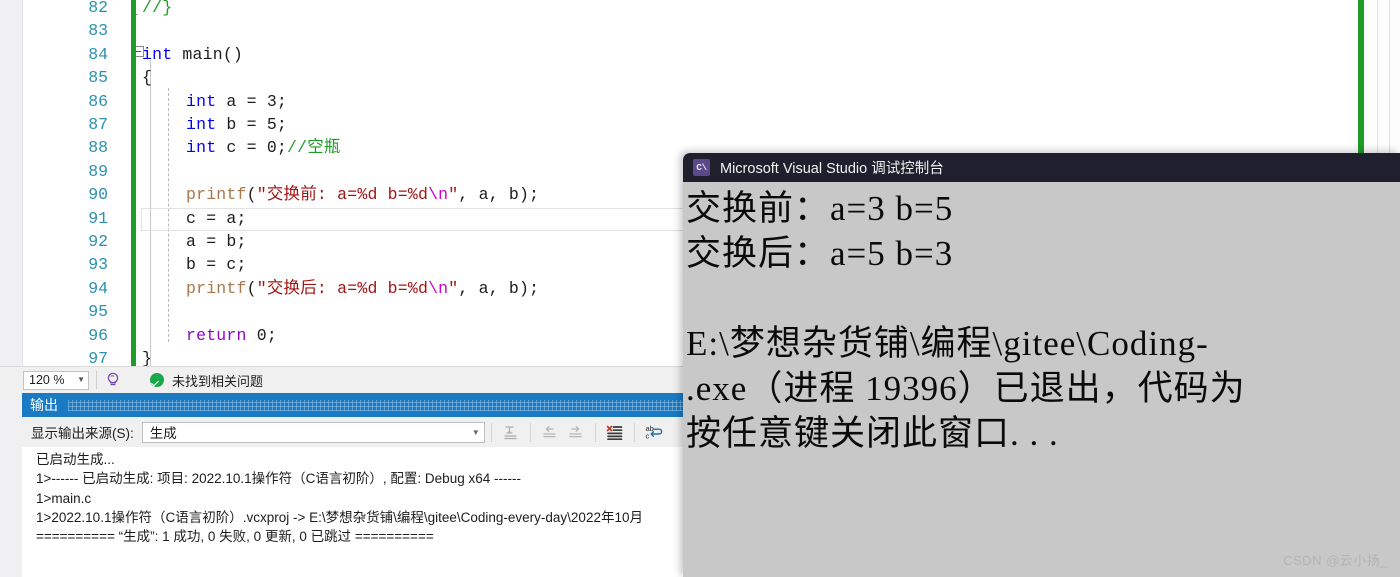 The image size is (1400, 577). What do you see at coordinates (157, 380) in the screenshot?
I see `no-issues-found-icon` at bounding box center [157, 380].